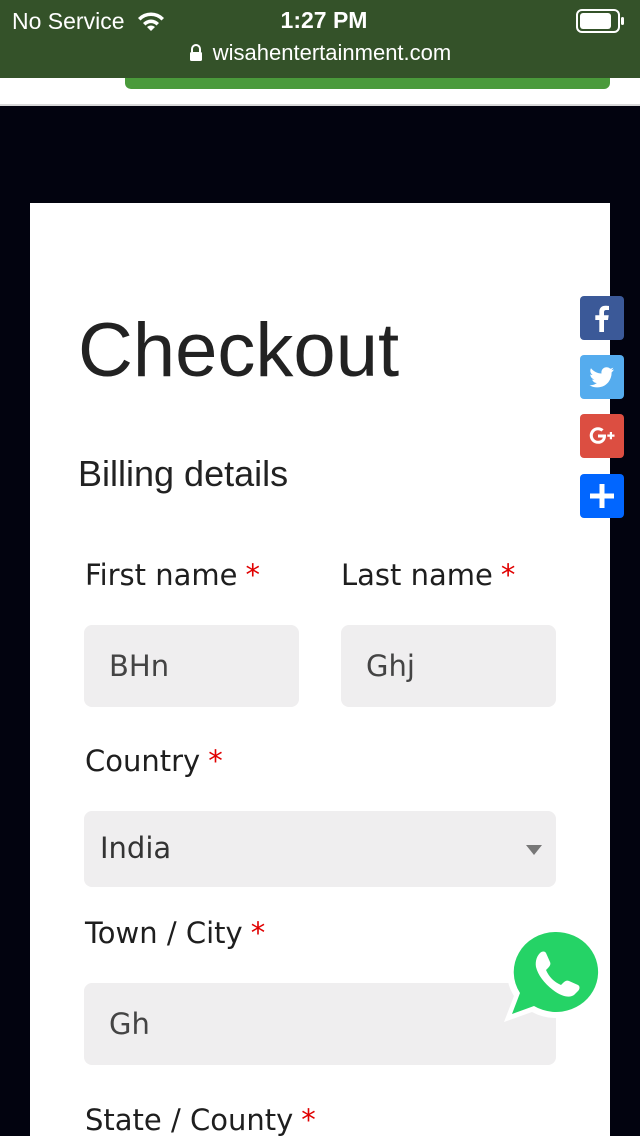  I want to click on chevron-down-icon, so click(534, 850).